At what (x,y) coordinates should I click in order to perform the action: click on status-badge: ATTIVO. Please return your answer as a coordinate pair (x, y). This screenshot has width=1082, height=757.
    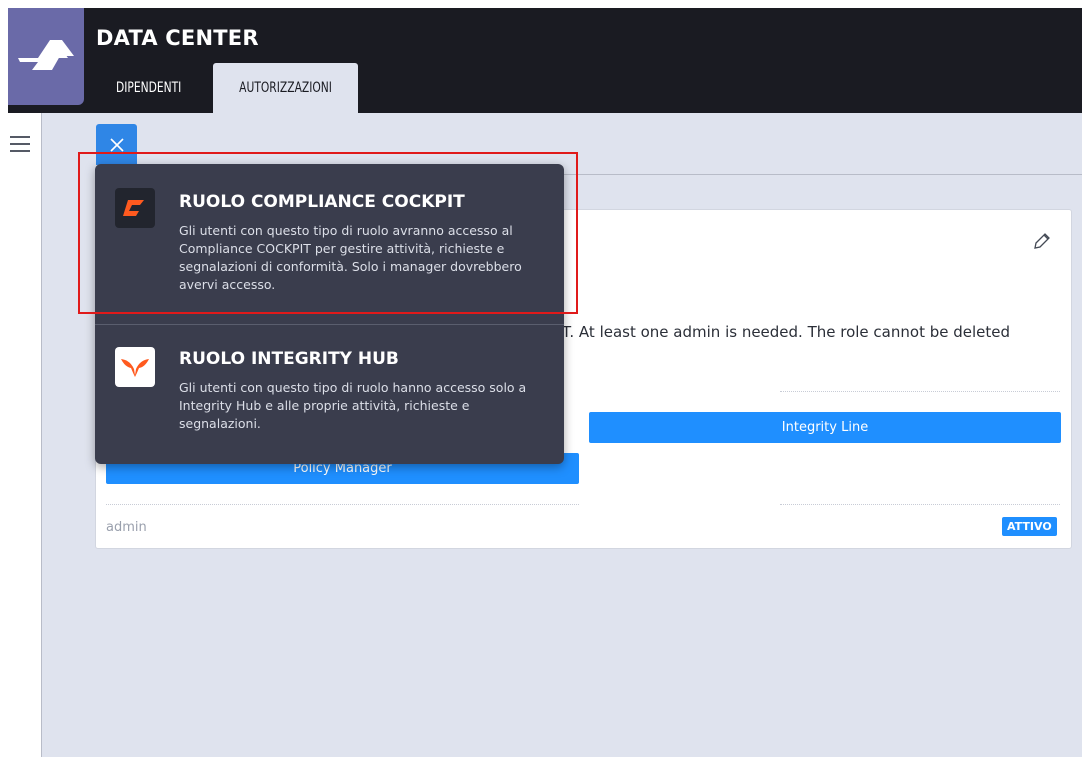
    Looking at the image, I should click on (1029, 526).